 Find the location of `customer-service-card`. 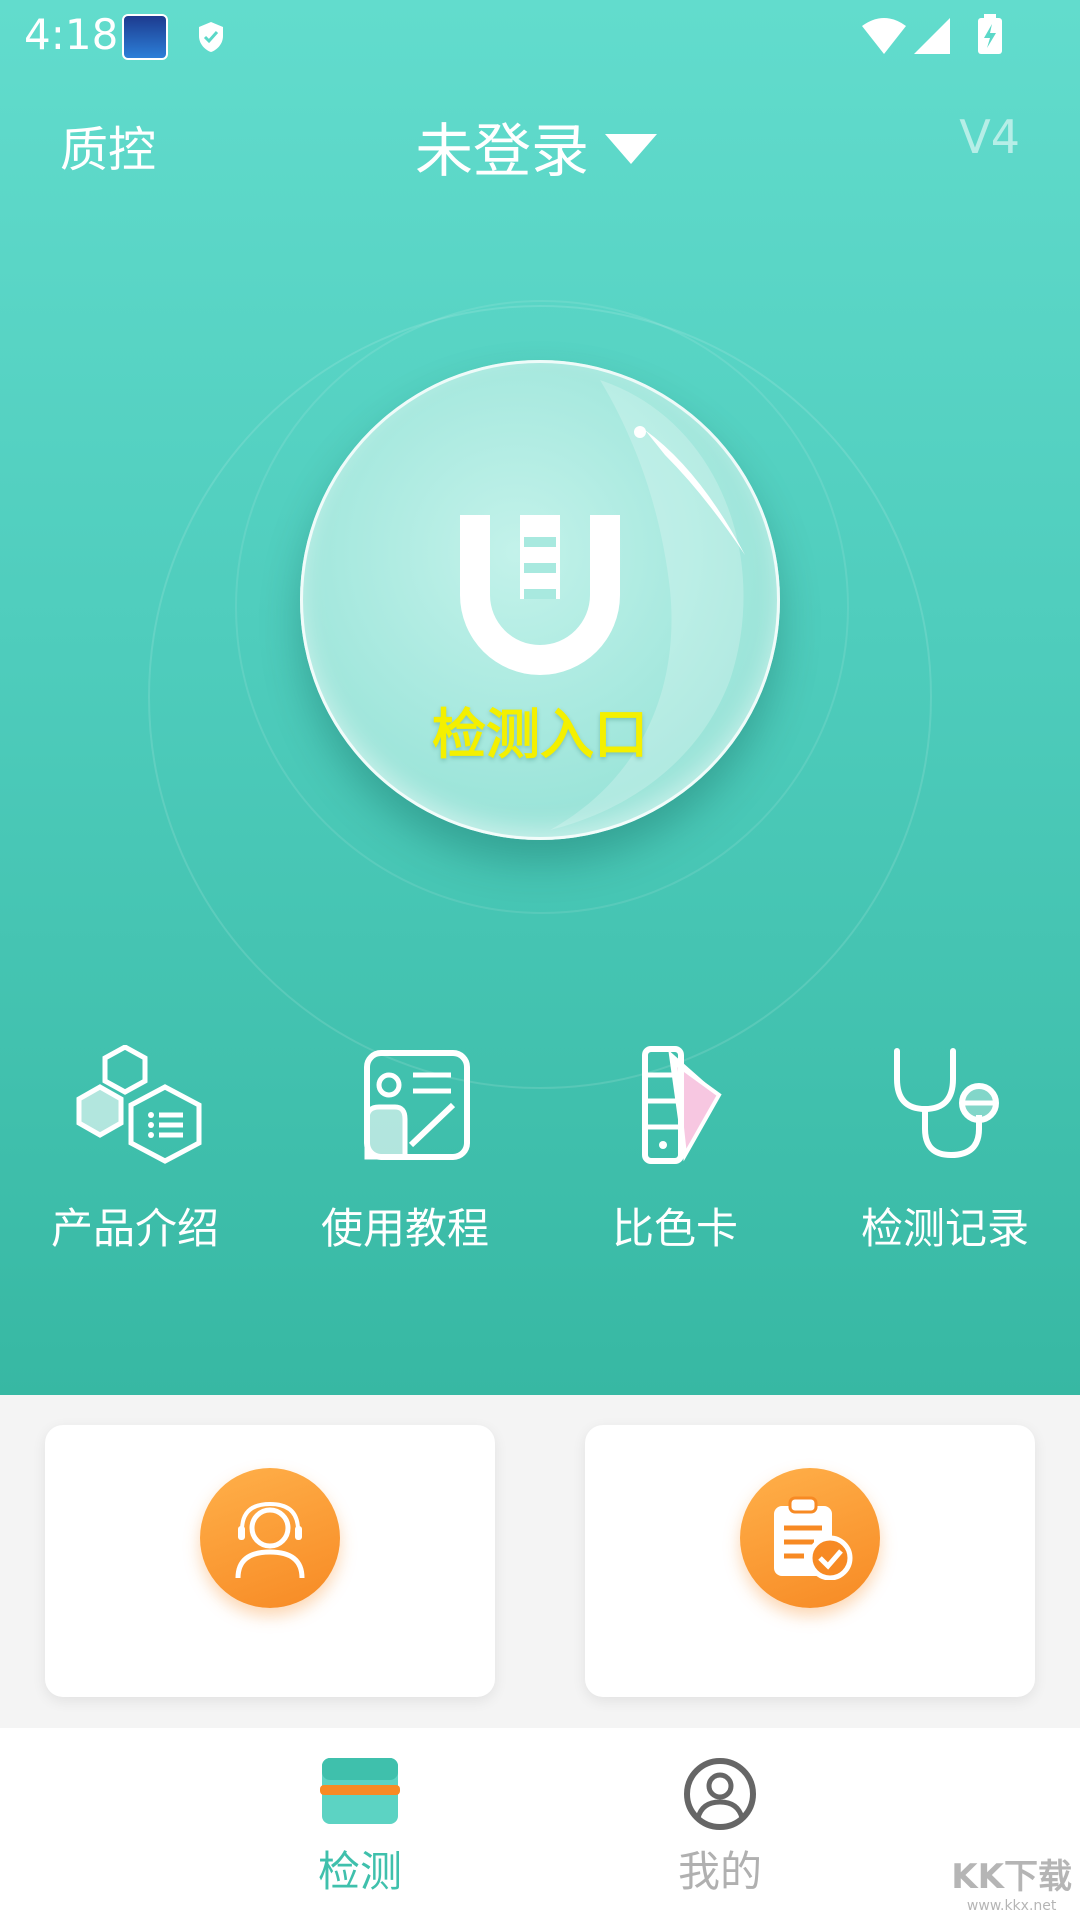

customer-service-card is located at coordinates (270, 1561).